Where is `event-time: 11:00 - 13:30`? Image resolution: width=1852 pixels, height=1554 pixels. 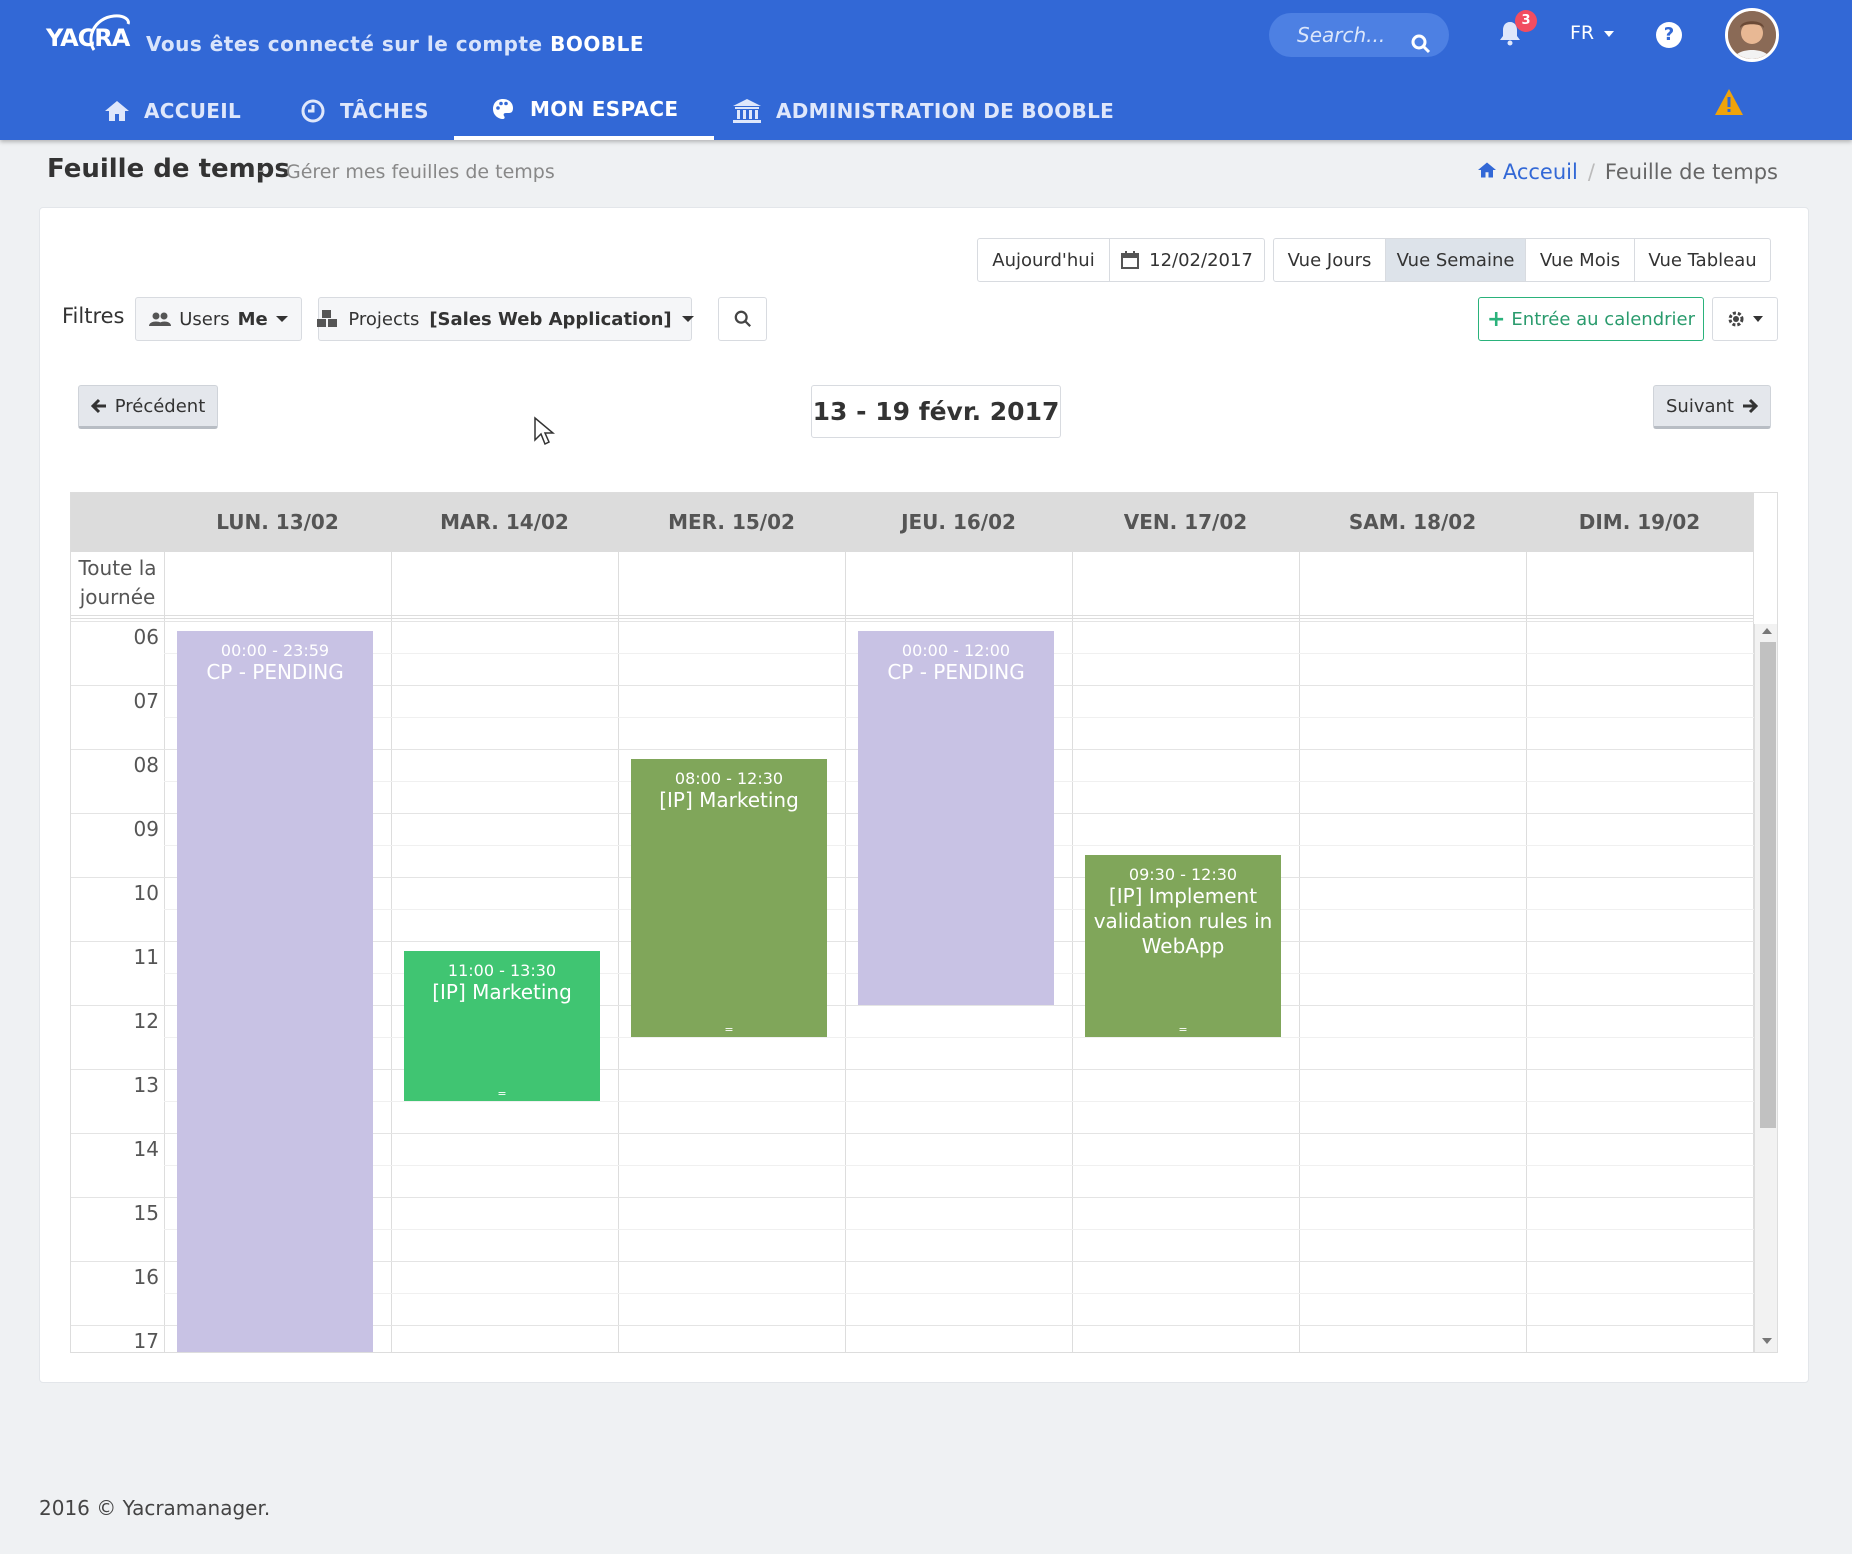 event-time: 11:00 - 13:30 is located at coordinates (502, 970).